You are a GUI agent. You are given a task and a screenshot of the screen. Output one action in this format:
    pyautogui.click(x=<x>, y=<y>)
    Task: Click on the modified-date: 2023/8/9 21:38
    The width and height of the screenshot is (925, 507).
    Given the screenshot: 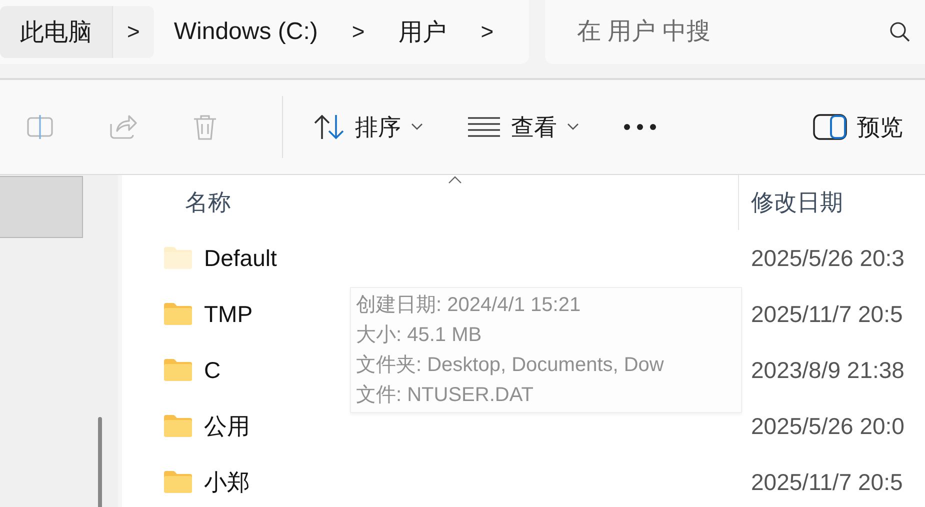 What is the action you would take?
    pyautogui.click(x=827, y=370)
    